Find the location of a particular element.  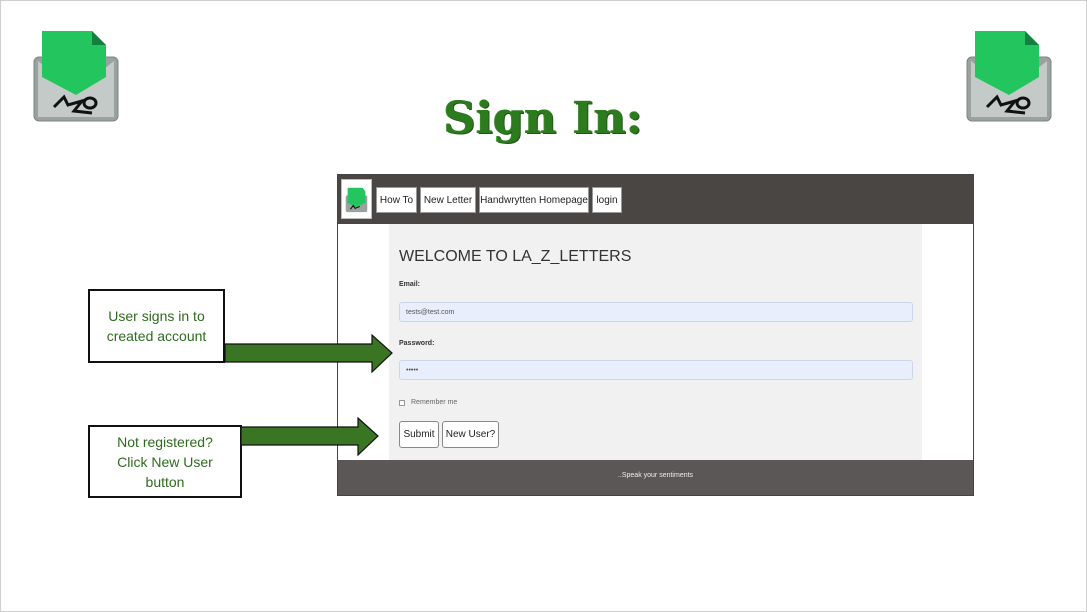

callout-signin-text: User signs in to created account is located at coordinates (156, 326).